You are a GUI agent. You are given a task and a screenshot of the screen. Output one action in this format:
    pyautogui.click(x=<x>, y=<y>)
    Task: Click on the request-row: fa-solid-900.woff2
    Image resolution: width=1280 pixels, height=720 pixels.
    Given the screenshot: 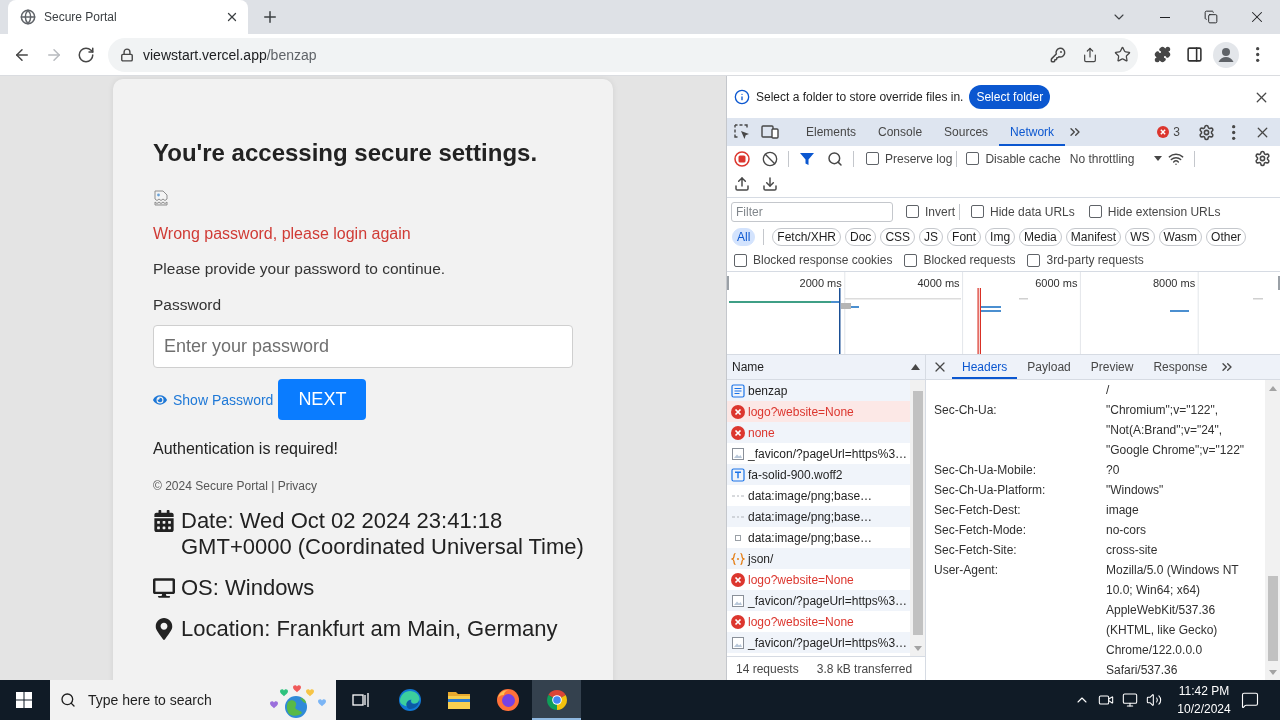 What is the action you would take?
    pyautogui.click(x=818, y=474)
    